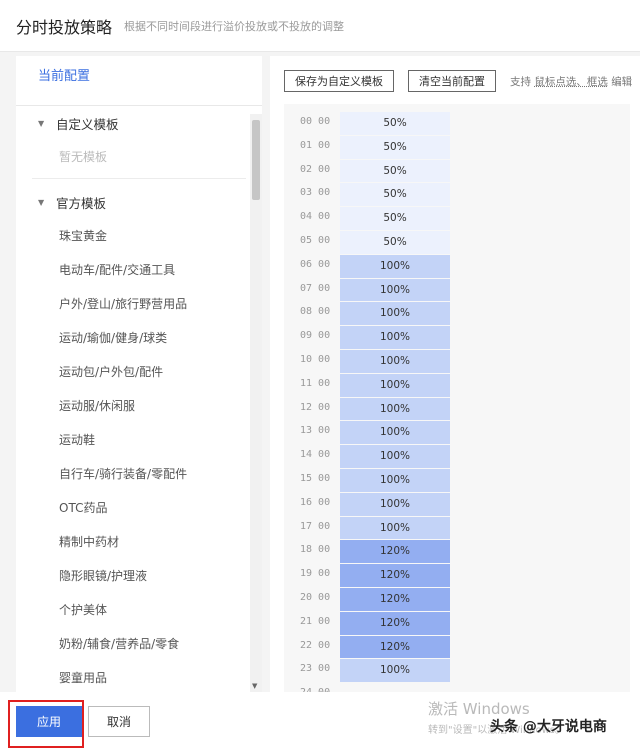  Describe the element at coordinates (139, 676) in the screenshot. I see `official-template-item: 婴童用品` at that location.